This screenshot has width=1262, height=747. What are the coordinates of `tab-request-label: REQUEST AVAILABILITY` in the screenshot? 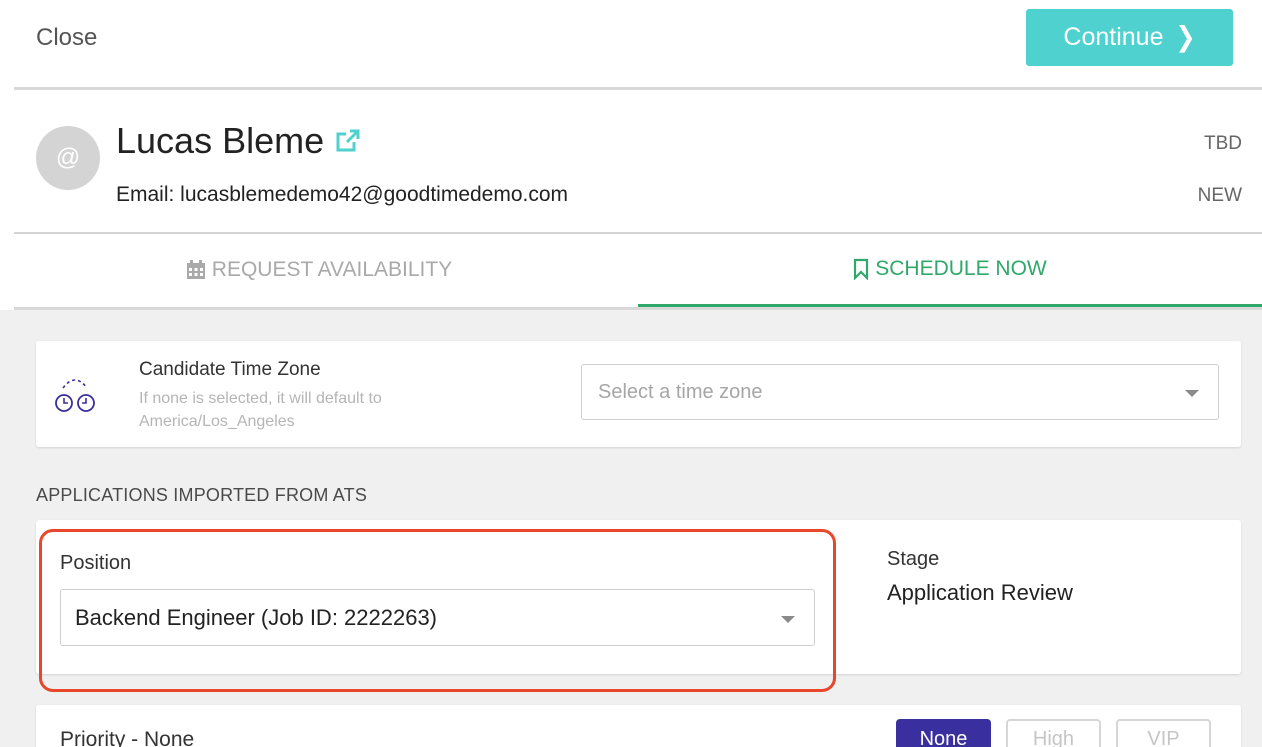 It's located at (332, 269).